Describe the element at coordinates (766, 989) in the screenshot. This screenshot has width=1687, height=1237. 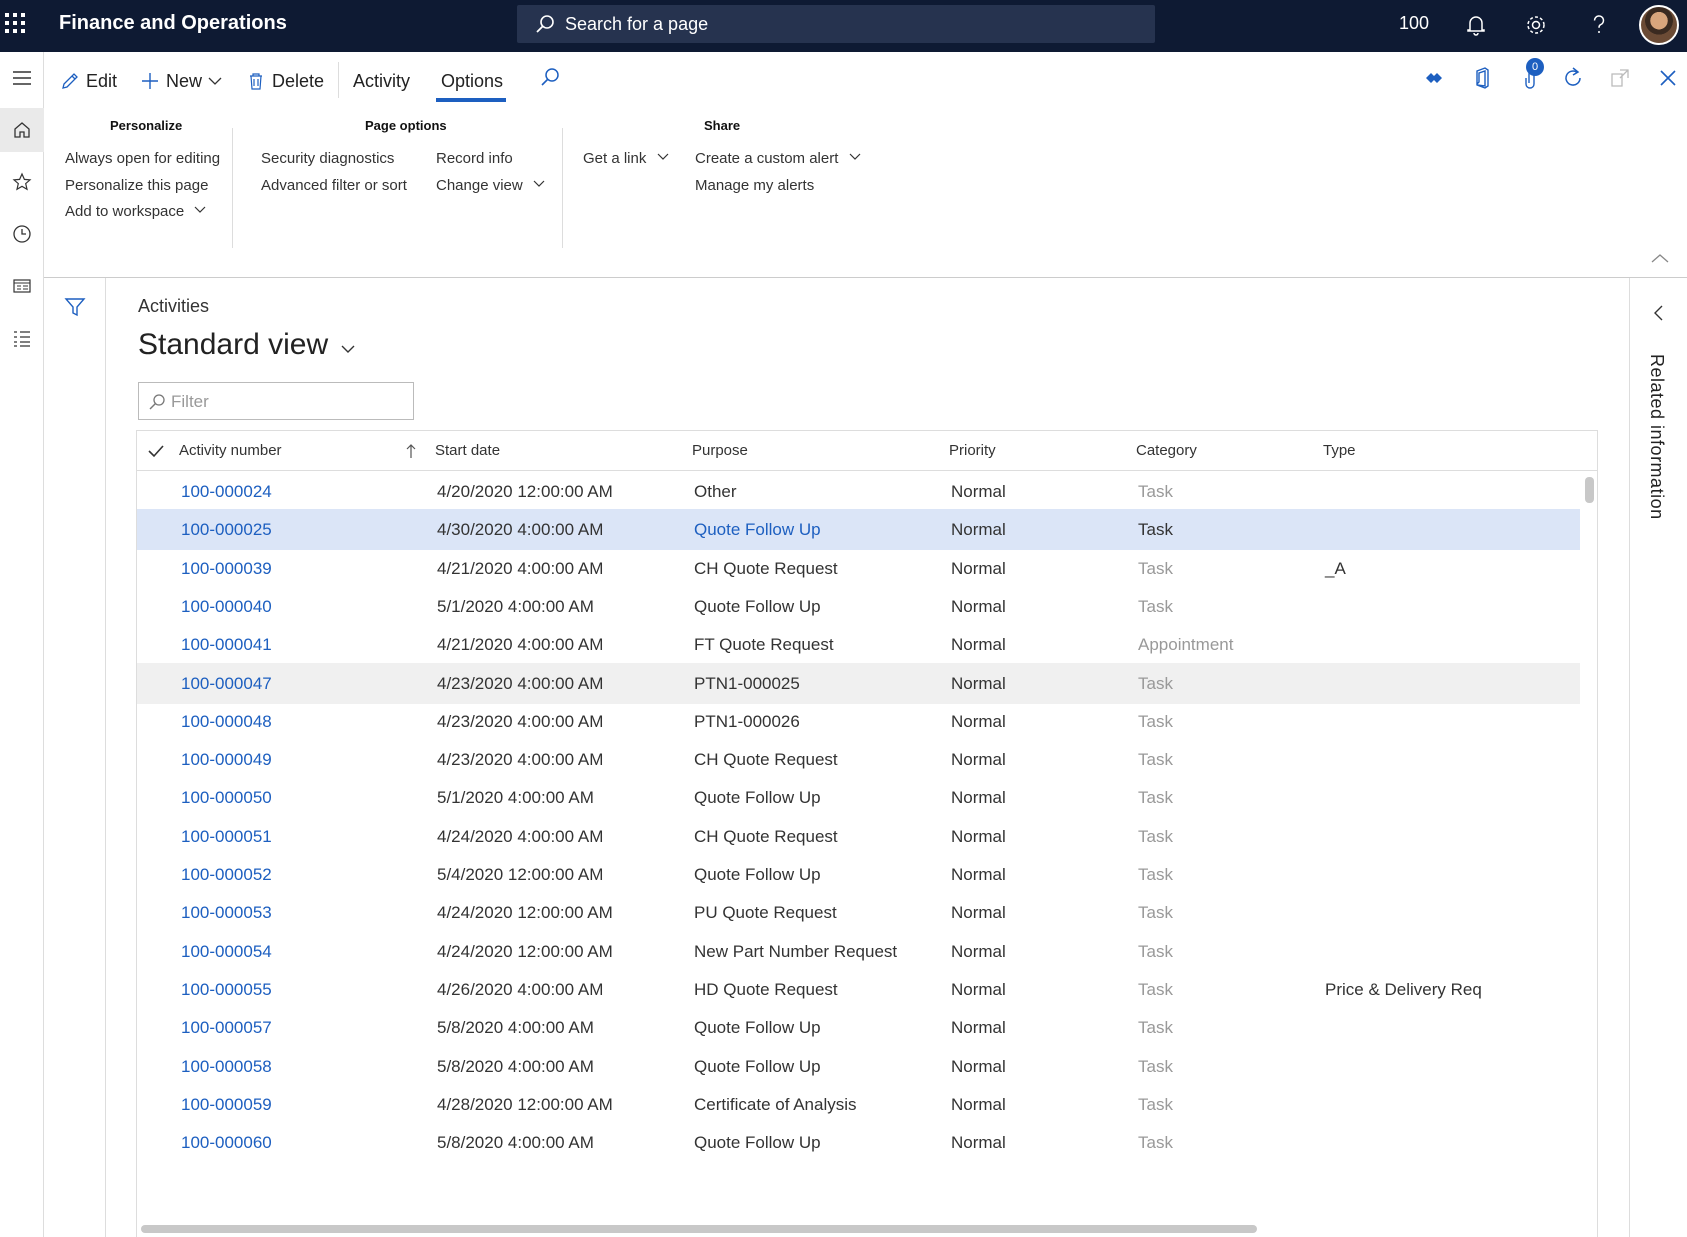
I see `purpose-cell: HD Quote Request` at that location.